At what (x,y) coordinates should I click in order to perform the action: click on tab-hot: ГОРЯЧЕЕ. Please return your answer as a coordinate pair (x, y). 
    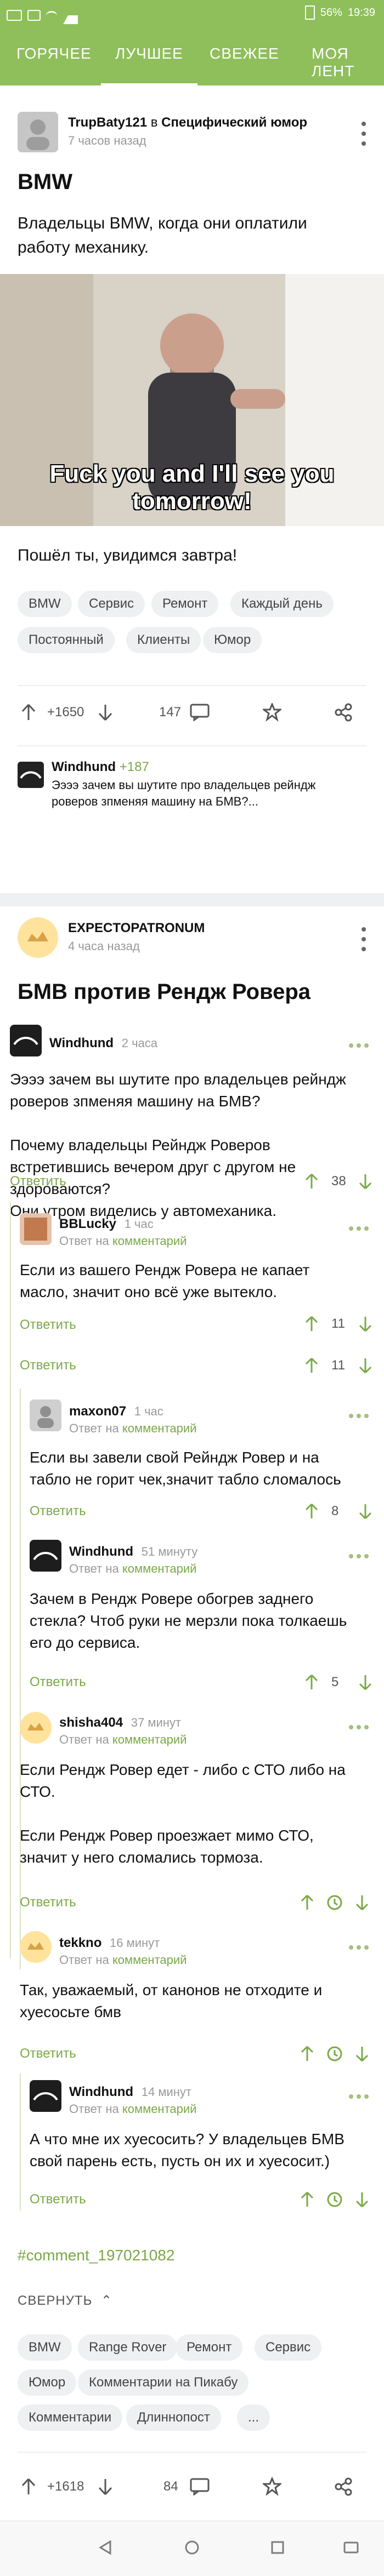
    Looking at the image, I should click on (54, 53).